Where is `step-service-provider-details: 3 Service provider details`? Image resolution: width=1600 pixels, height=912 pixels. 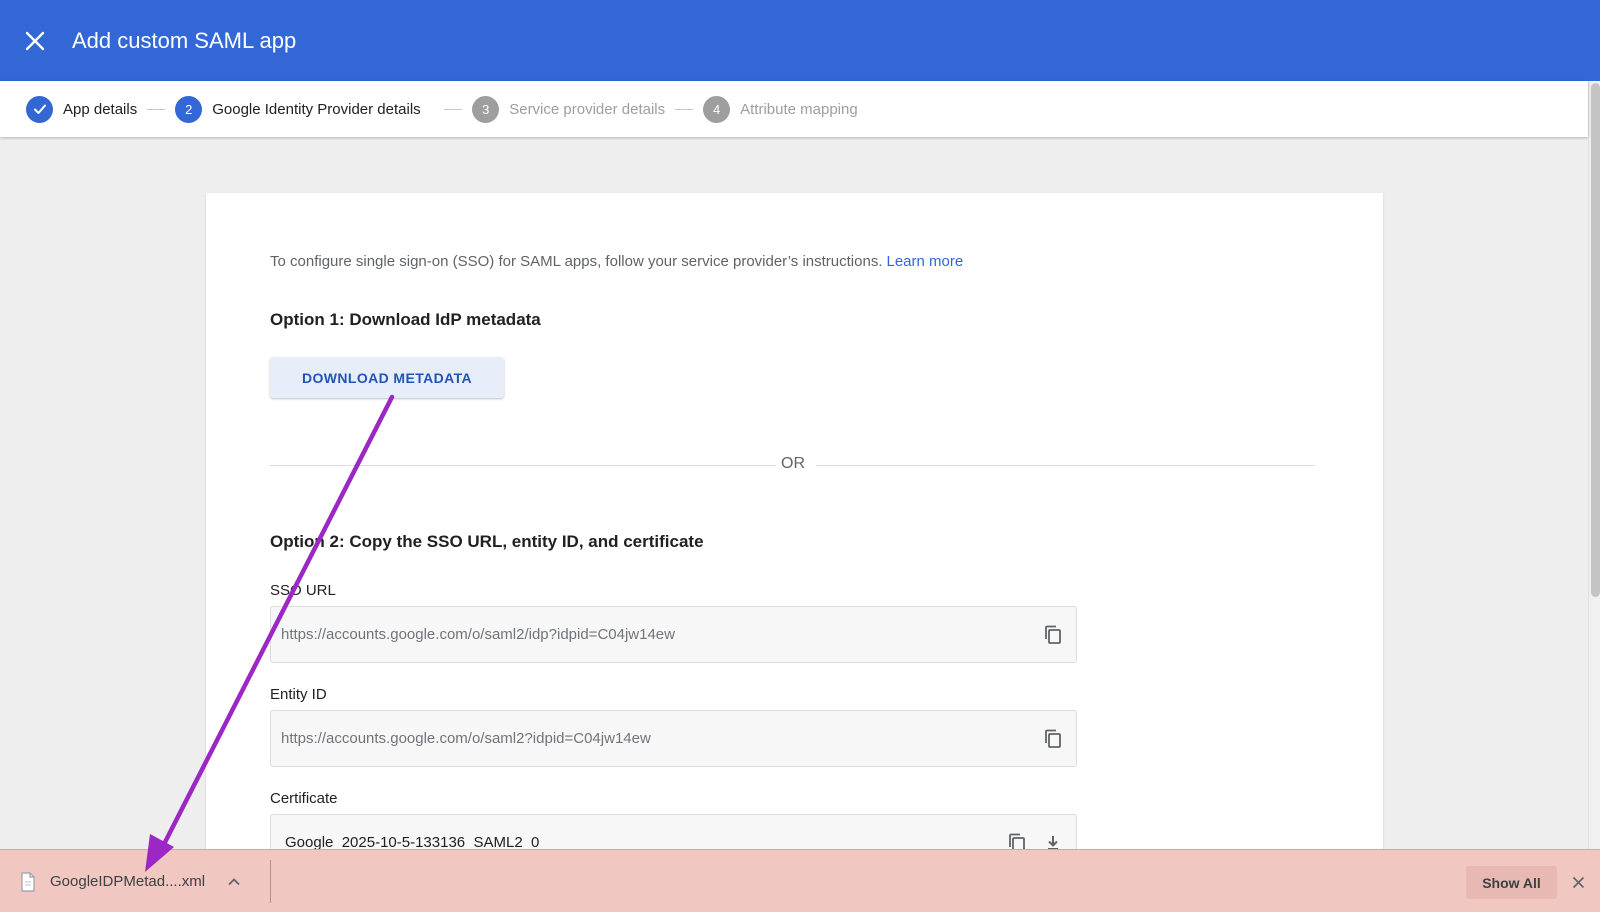
step-service-provider-details: 3 Service provider details is located at coordinates (569, 109).